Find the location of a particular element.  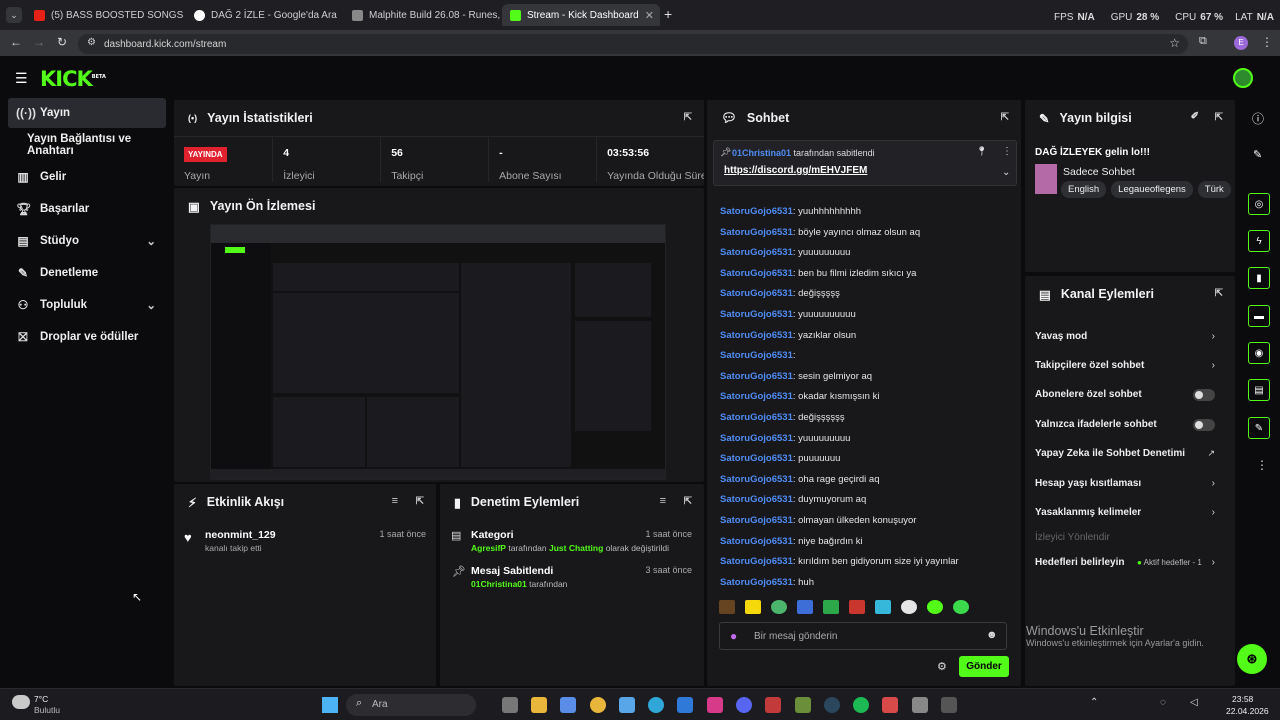

user-avatar is located at coordinates (1243, 78).